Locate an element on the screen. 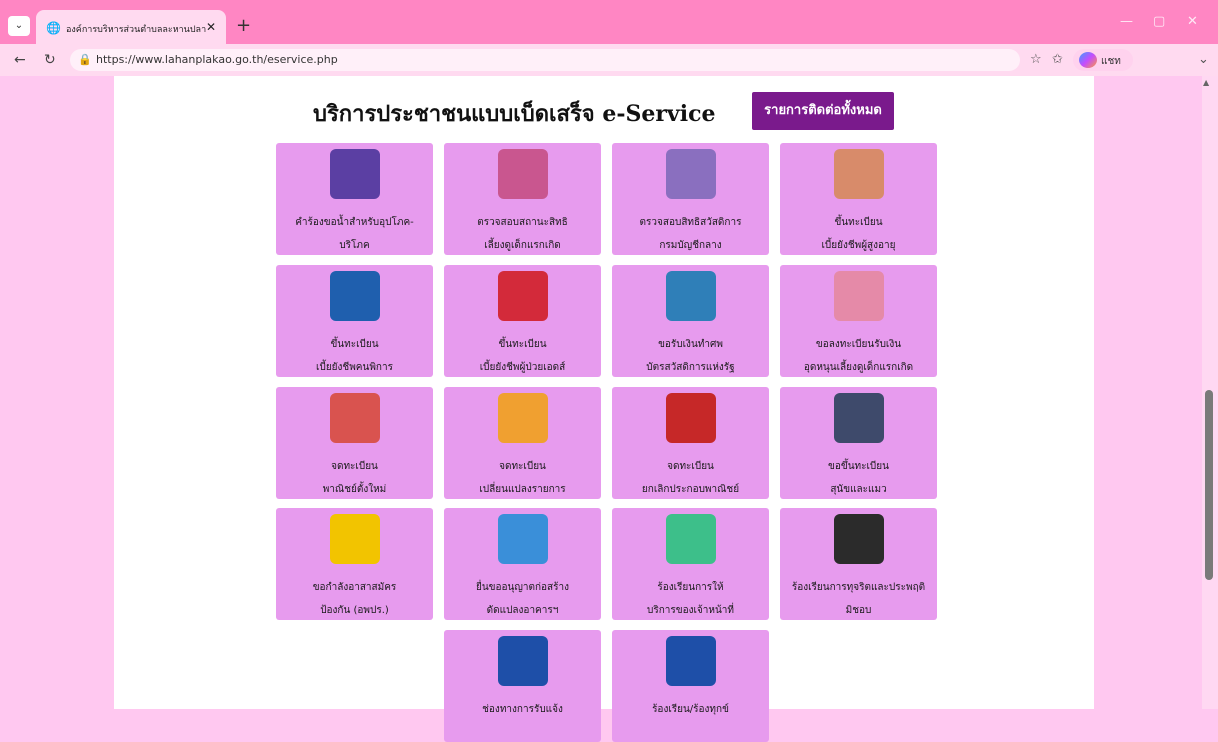 The width and height of the screenshot is (1218, 742). menu-chevron-icon: ⌄ is located at coordinates (1203, 59).